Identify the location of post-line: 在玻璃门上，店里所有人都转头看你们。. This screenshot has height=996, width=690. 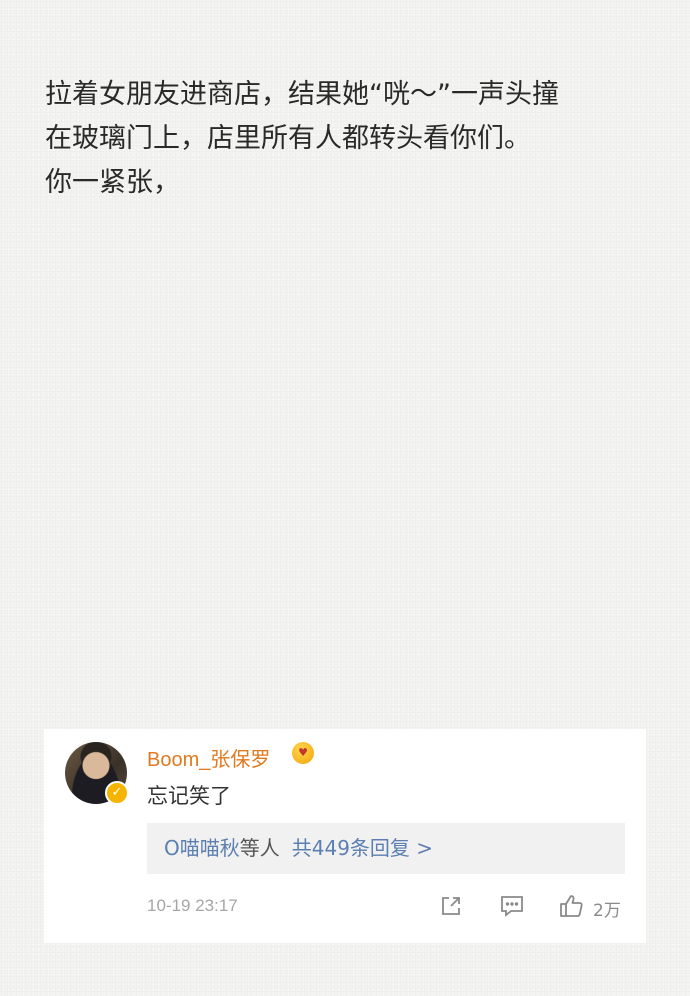
(288, 138).